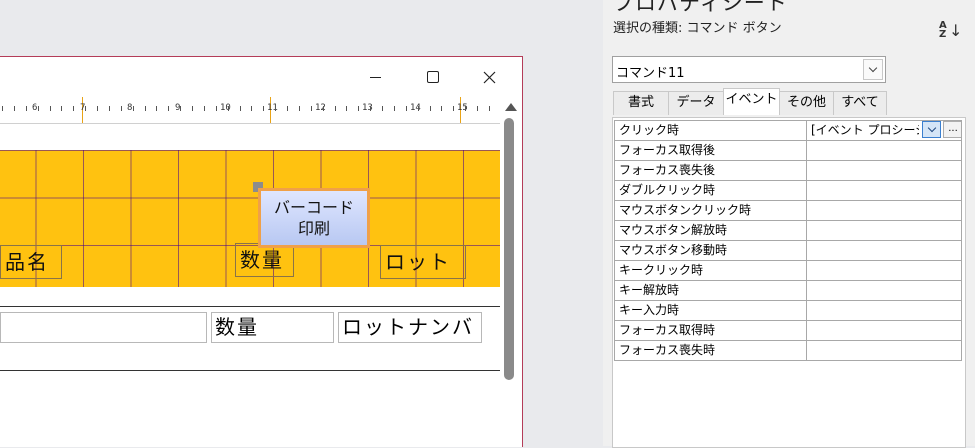 This screenshot has width=975, height=448. Describe the element at coordinates (931, 129) in the screenshot. I see `event-dropdown-button` at that location.